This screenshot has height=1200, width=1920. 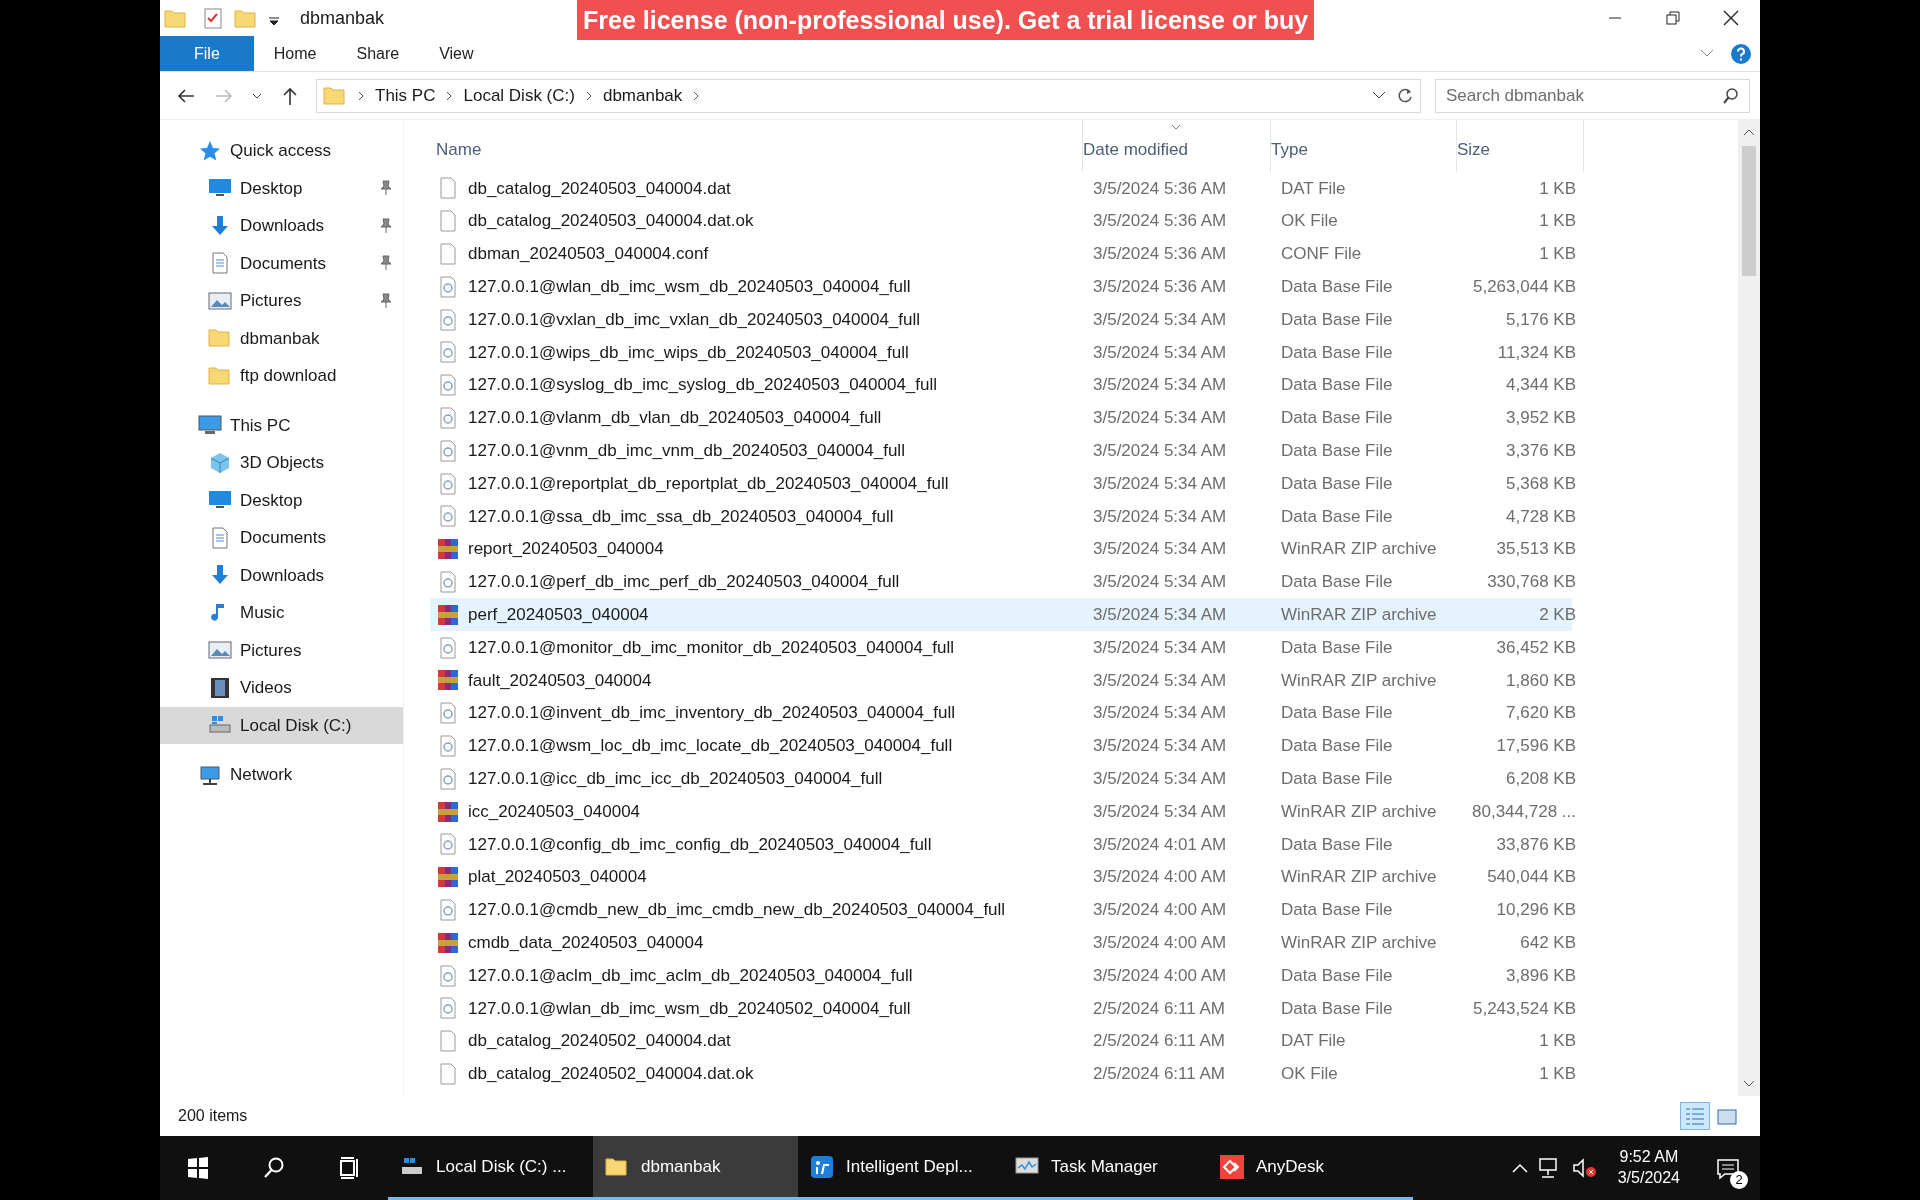 I want to click on type-cell-text: OK File, so click(x=1309, y=1074).